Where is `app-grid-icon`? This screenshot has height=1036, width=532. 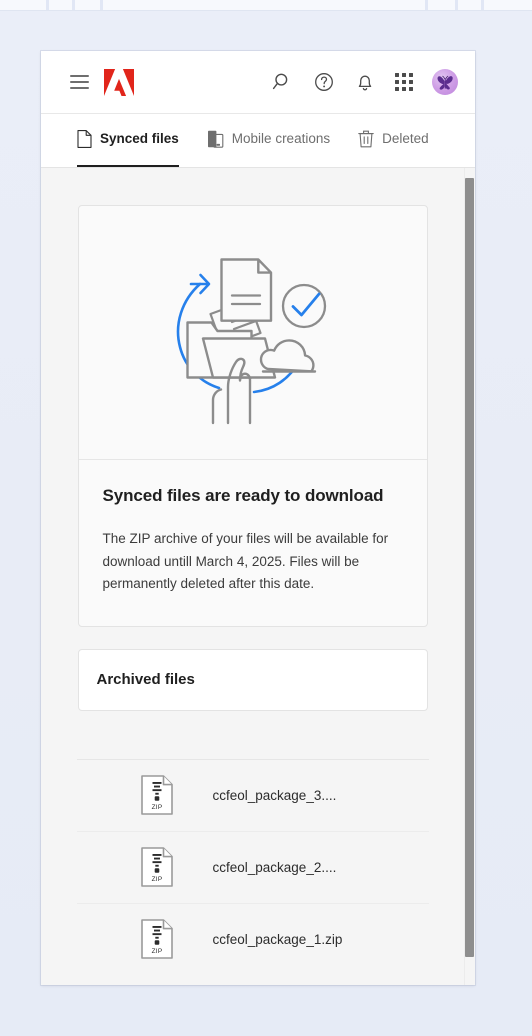 app-grid-icon is located at coordinates (404, 82).